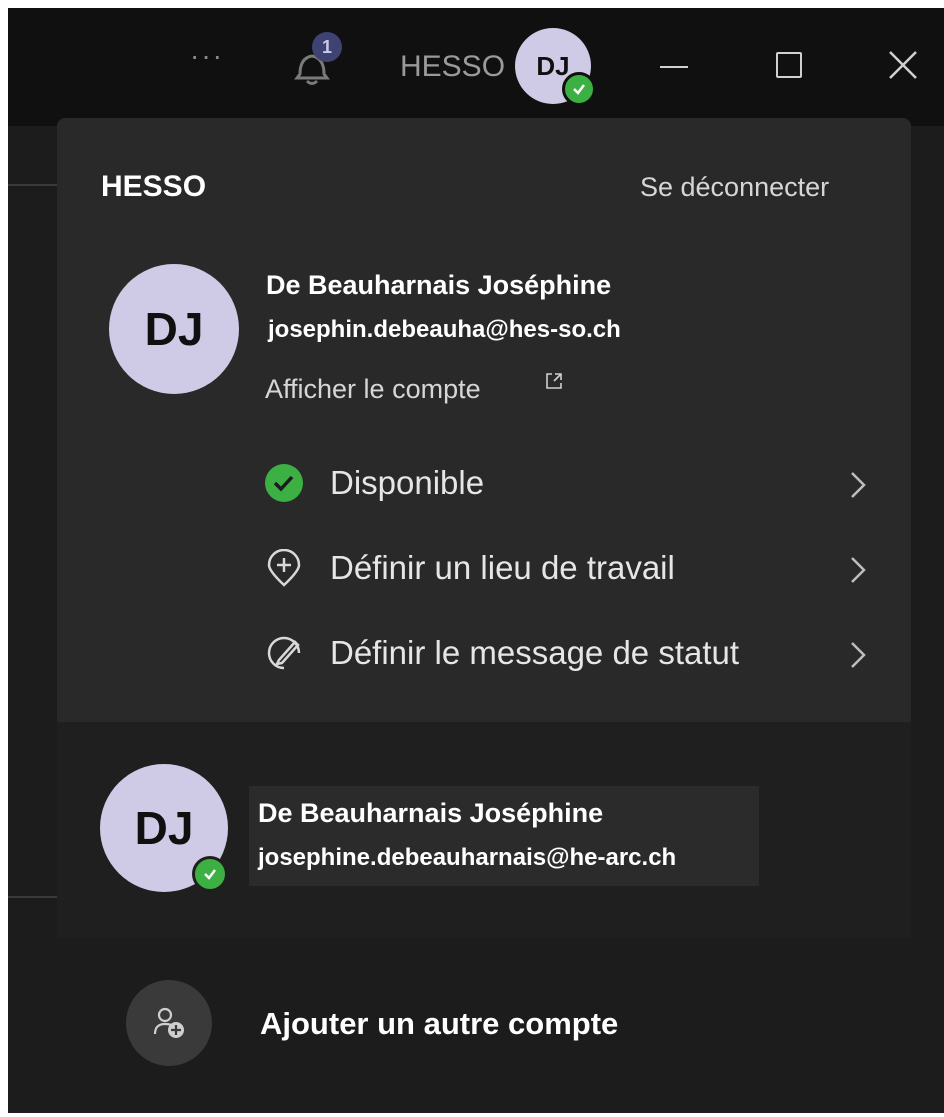 The height and width of the screenshot is (1117, 944). Describe the element at coordinates (789, 65) in the screenshot. I see `maximize-button` at that location.